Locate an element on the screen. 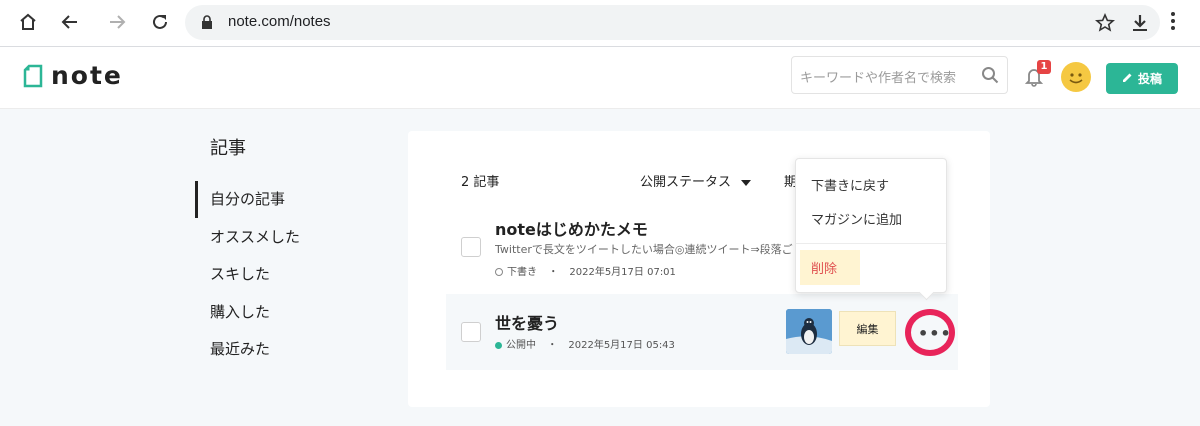 The width and height of the screenshot is (1200, 426). pencil-icon is located at coordinates (1127, 79).